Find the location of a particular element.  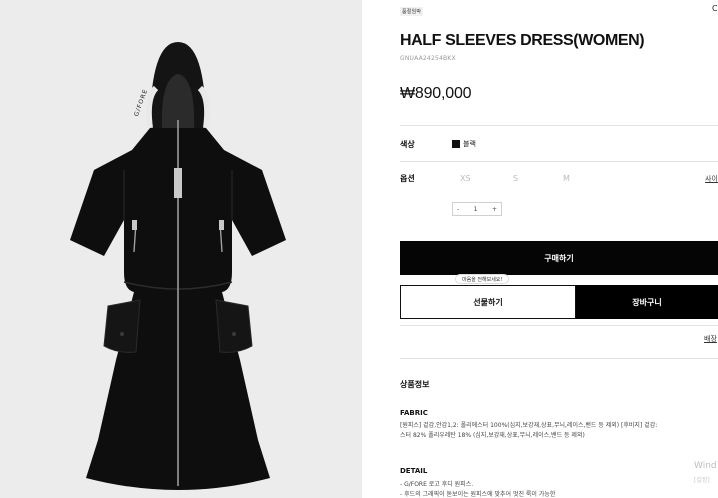

shipping-link: 배장 is located at coordinates (710, 339).